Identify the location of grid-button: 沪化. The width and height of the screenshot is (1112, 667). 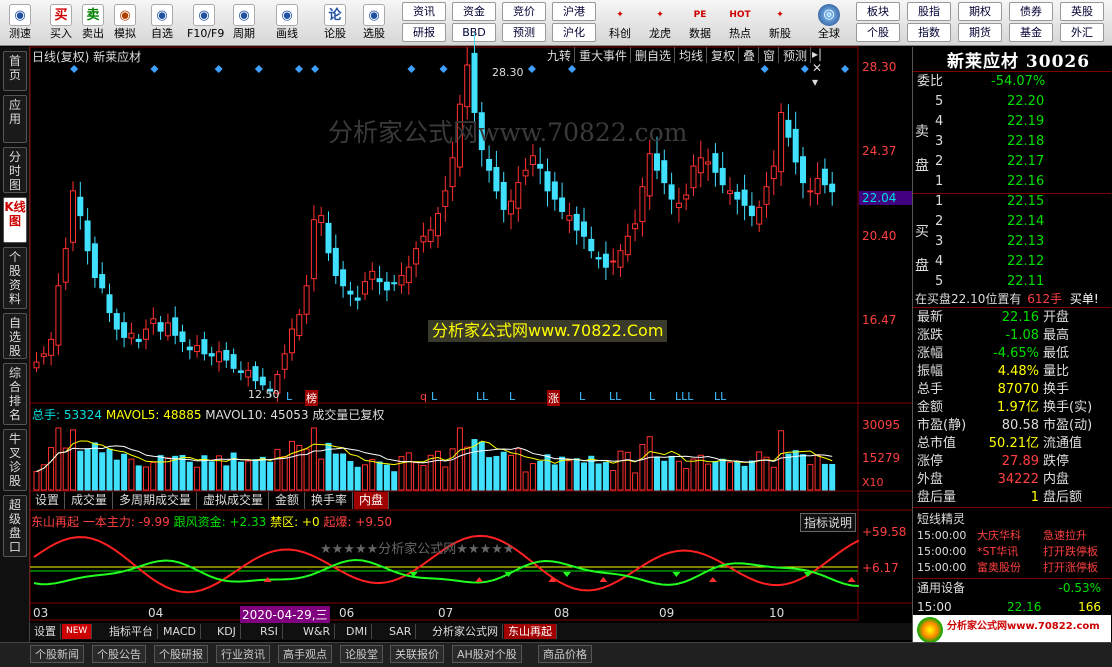
(574, 32).